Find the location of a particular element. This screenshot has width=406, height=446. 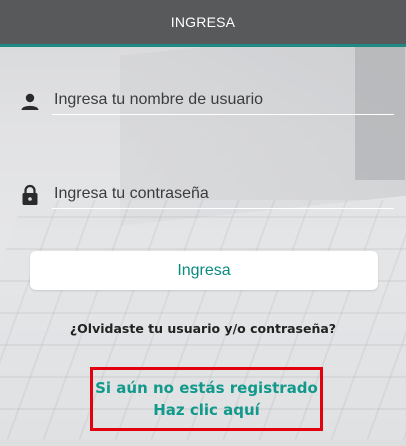

register-line-2: Haz clic aquí is located at coordinates (206, 410).